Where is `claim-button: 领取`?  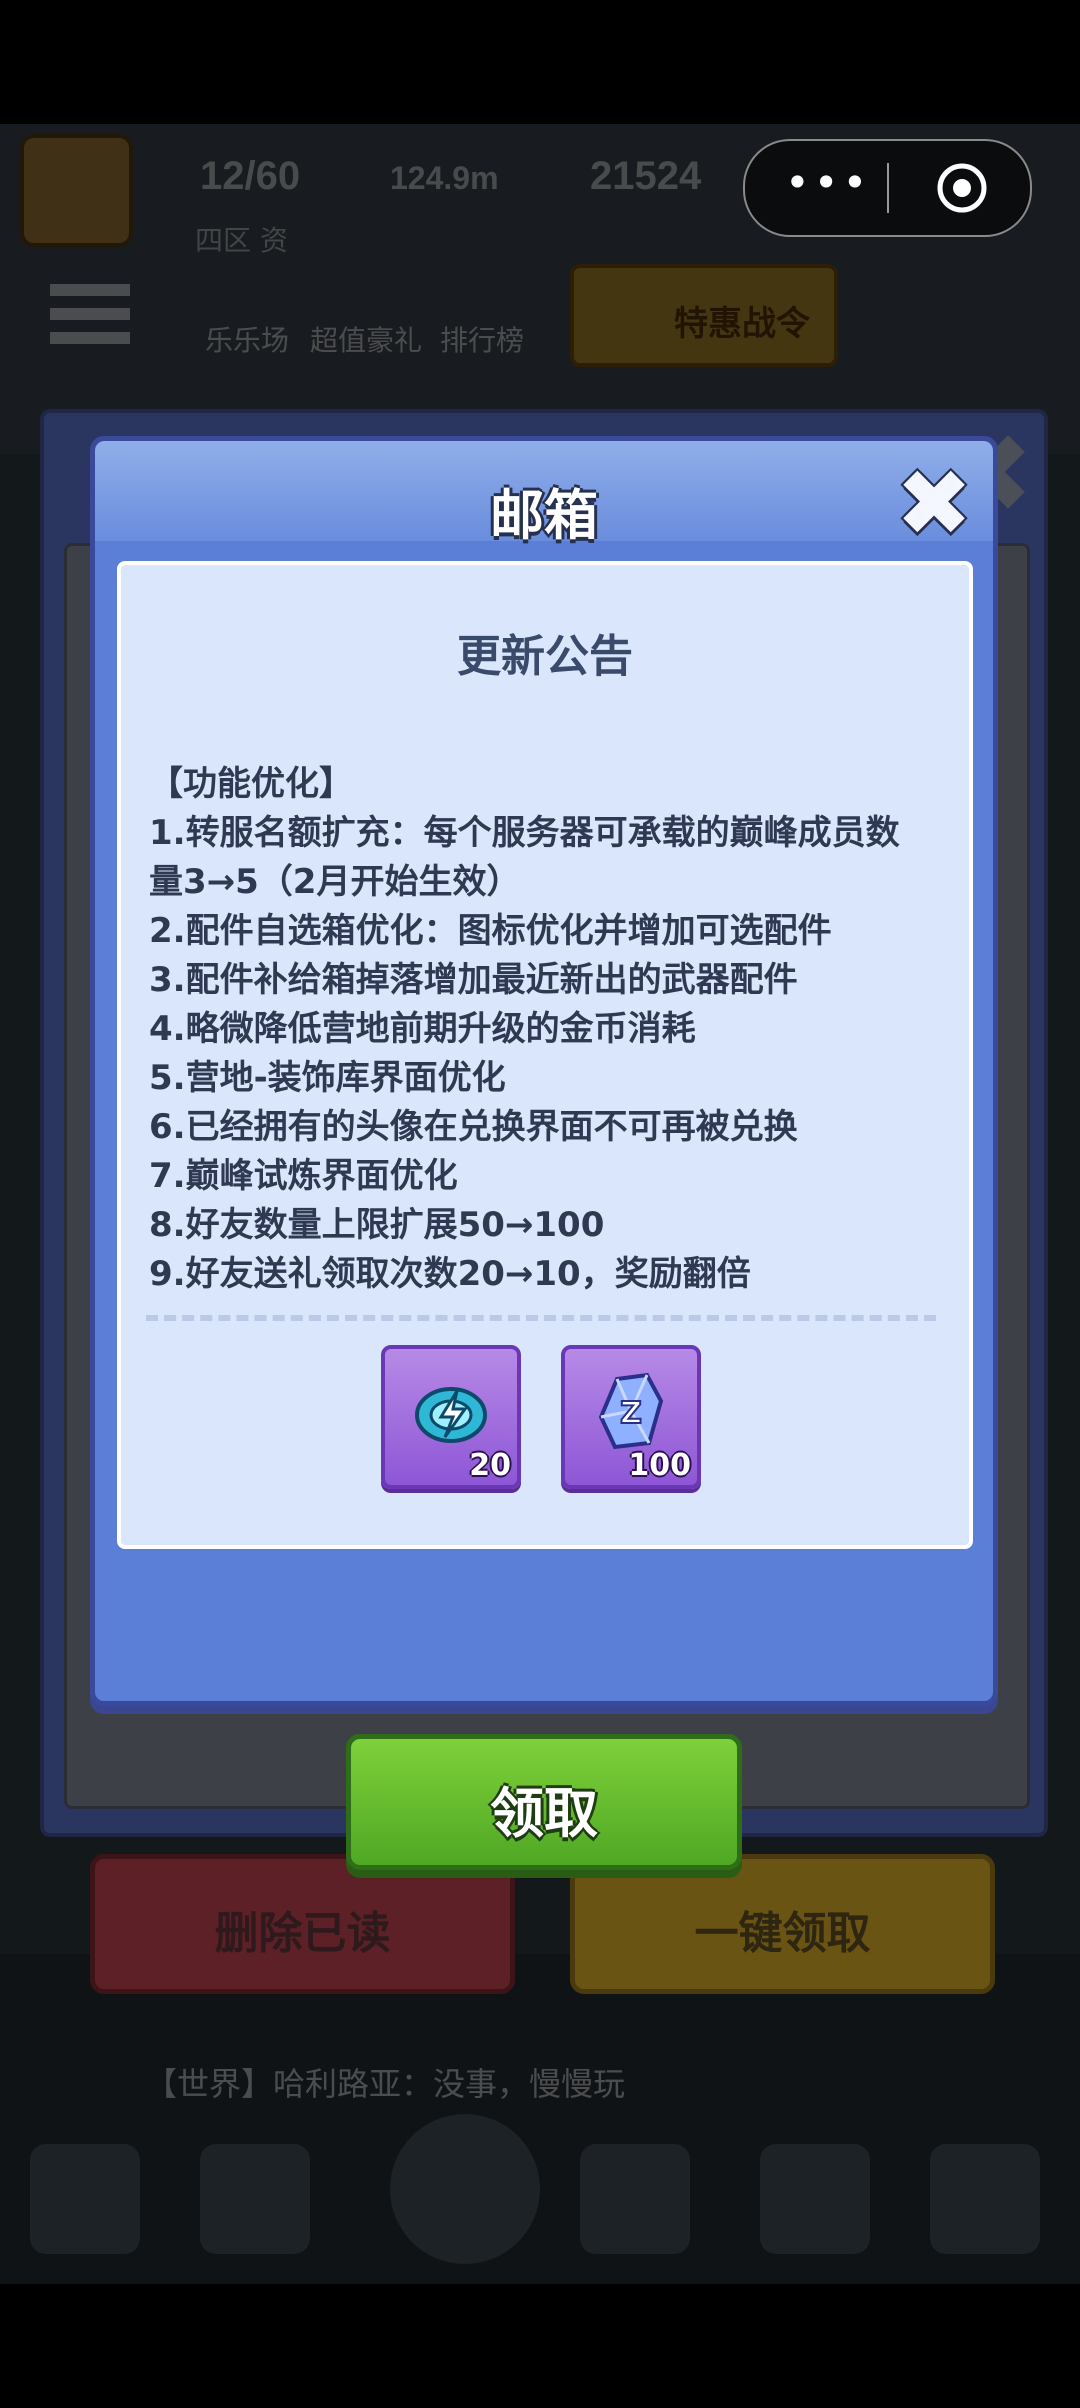
claim-button: 领取 is located at coordinates (544, 1802).